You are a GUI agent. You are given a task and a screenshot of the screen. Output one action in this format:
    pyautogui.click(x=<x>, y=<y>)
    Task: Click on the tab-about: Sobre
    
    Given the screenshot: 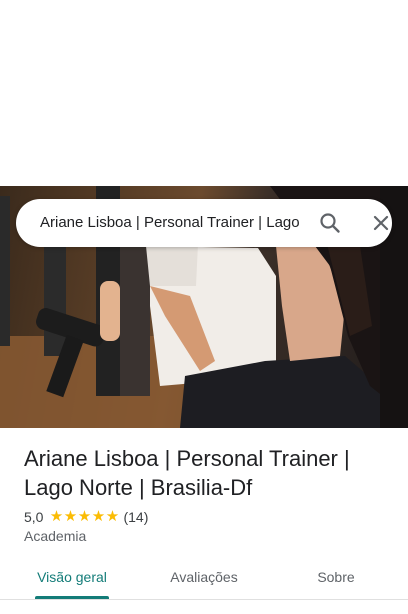 What is the action you would take?
    pyautogui.click(x=336, y=578)
    